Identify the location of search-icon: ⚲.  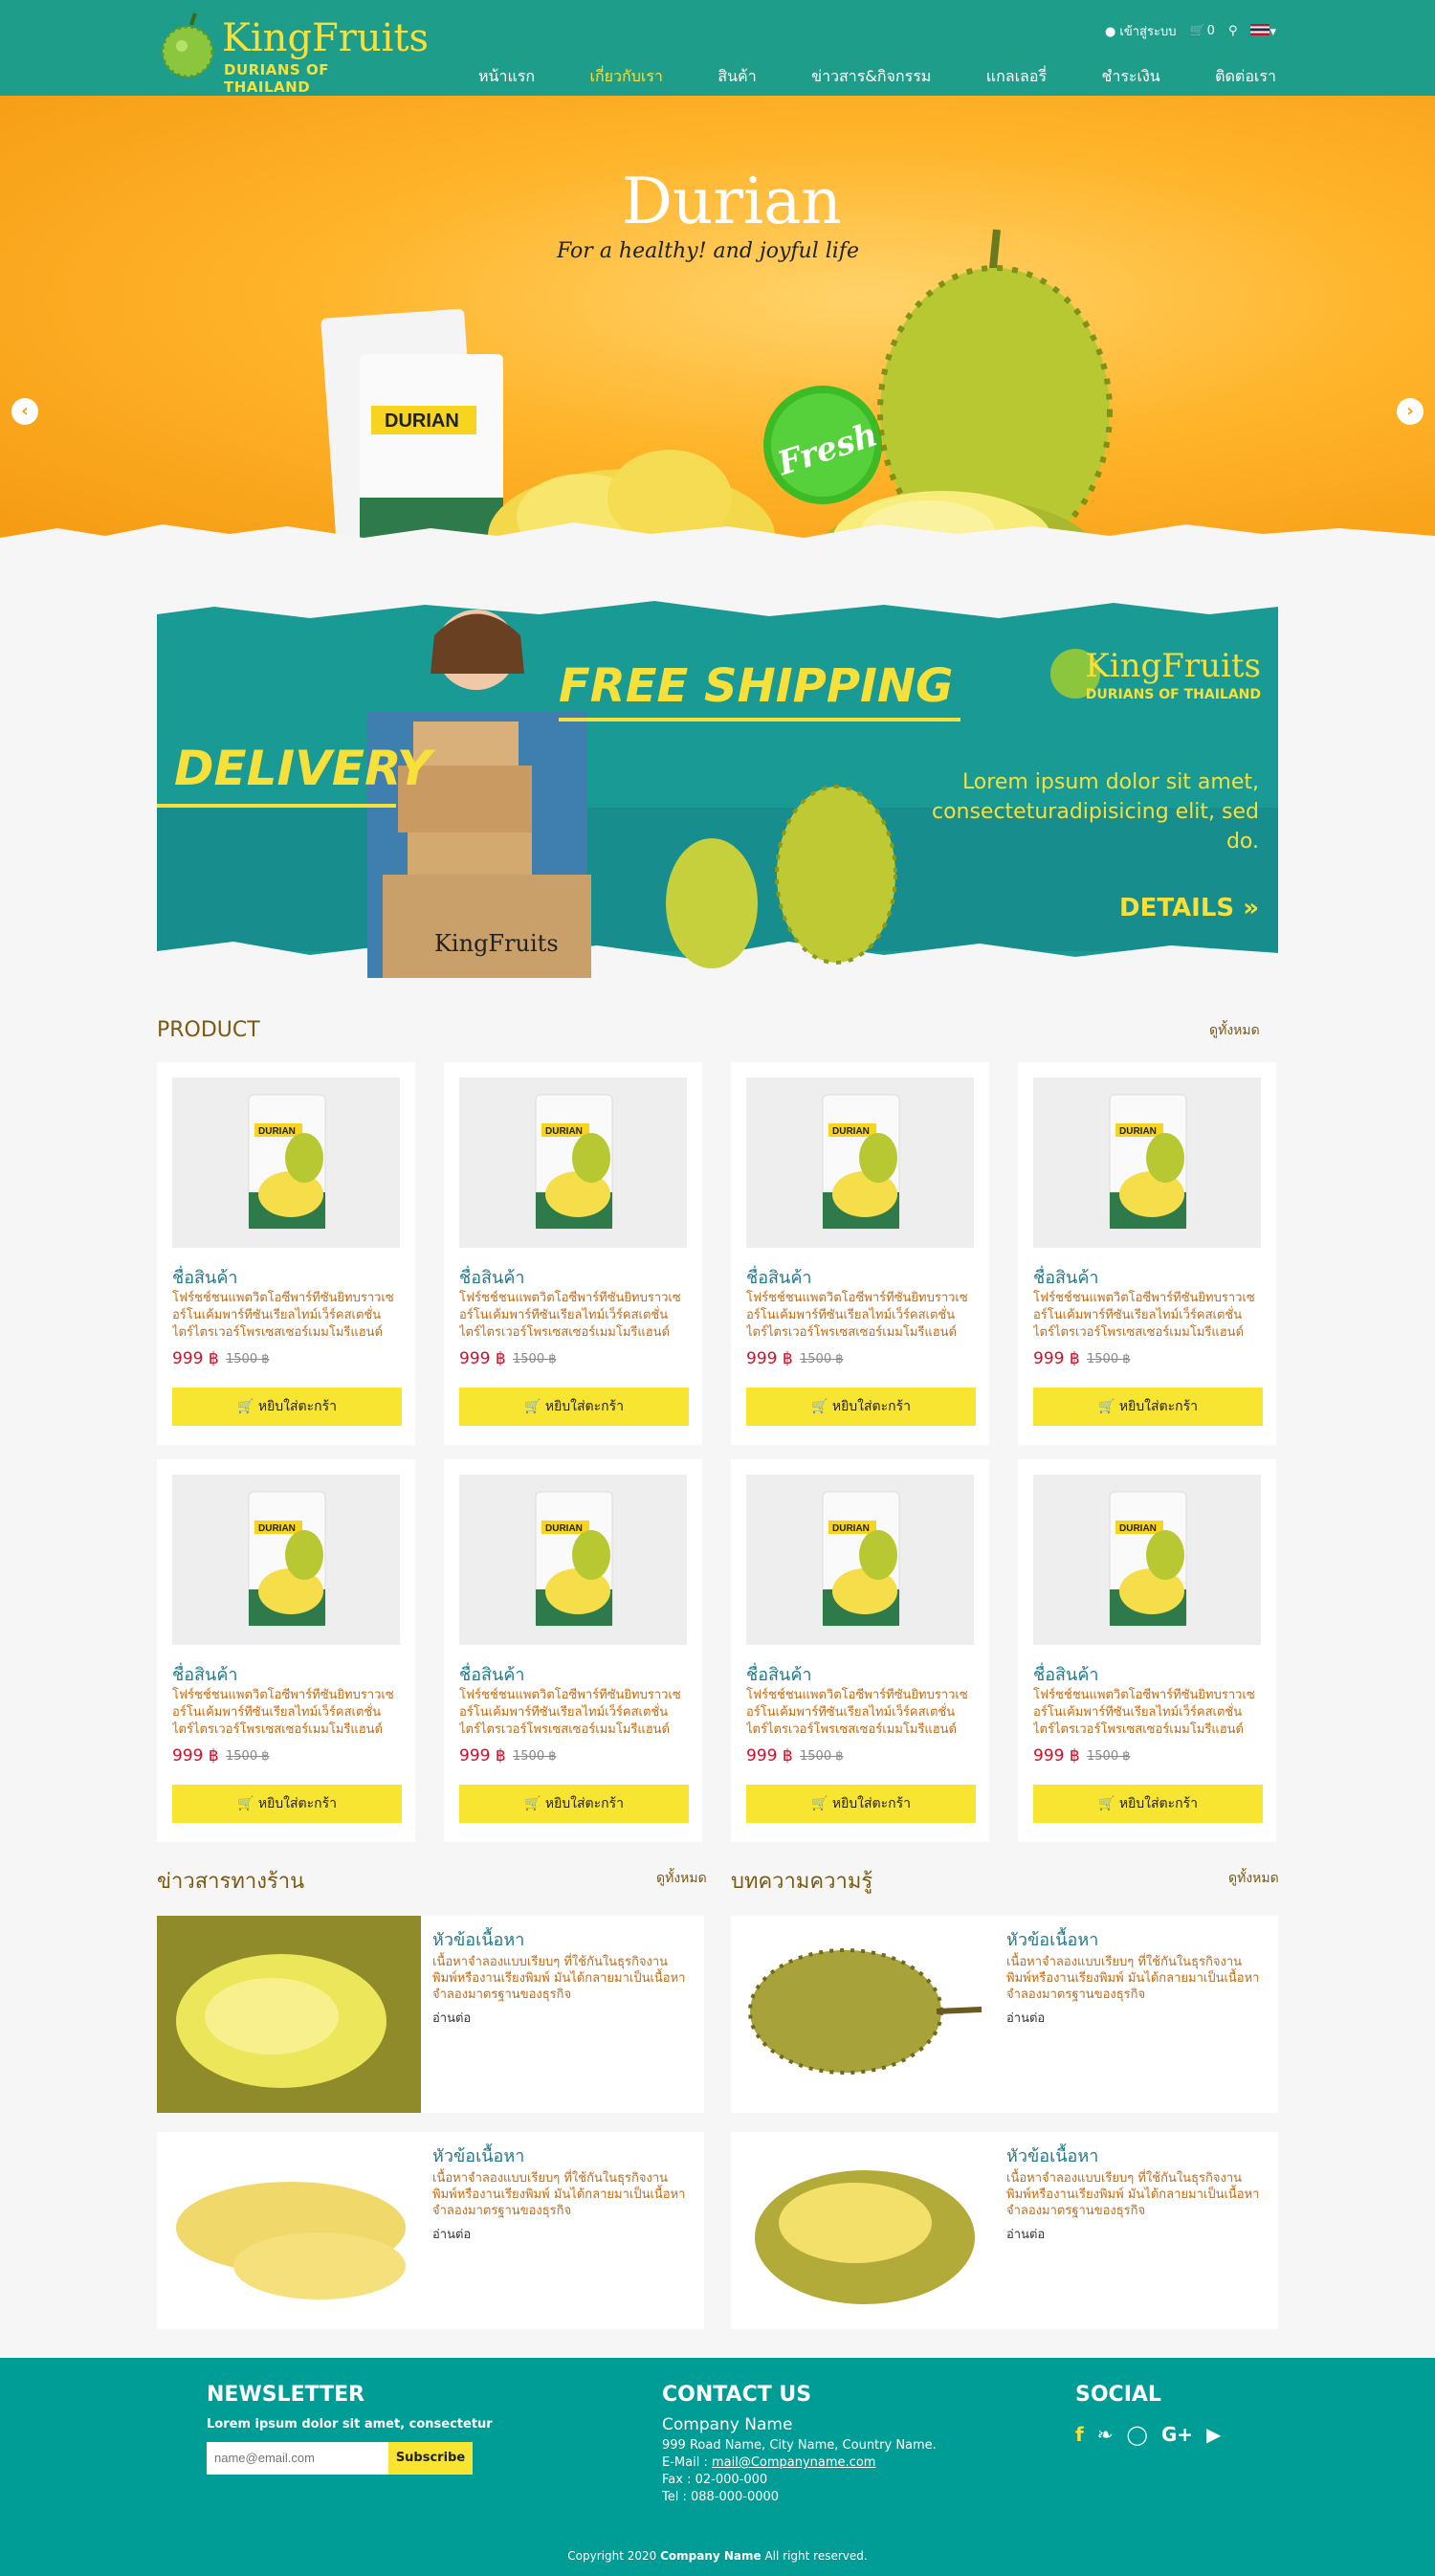
(1233, 31).